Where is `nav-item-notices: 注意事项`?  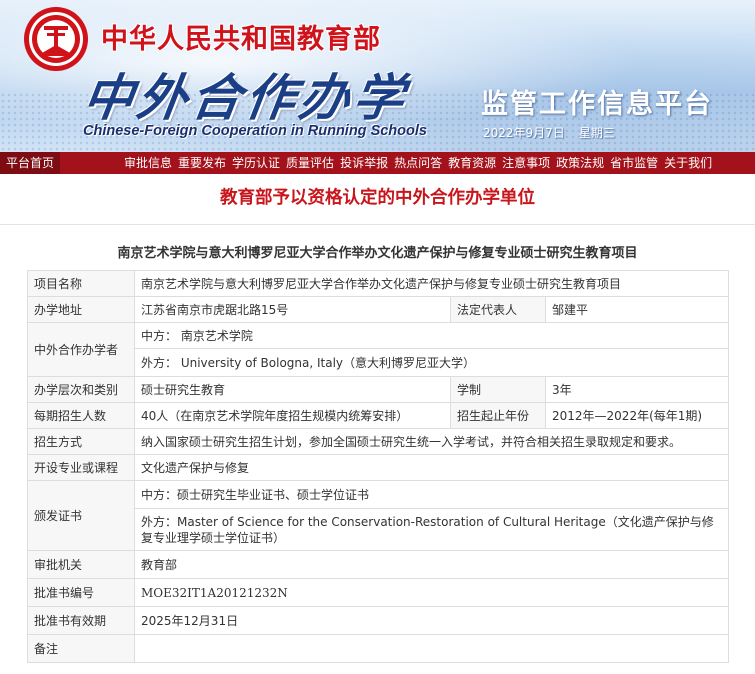 nav-item-notices: 注意事项 is located at coordinates (526, 163).